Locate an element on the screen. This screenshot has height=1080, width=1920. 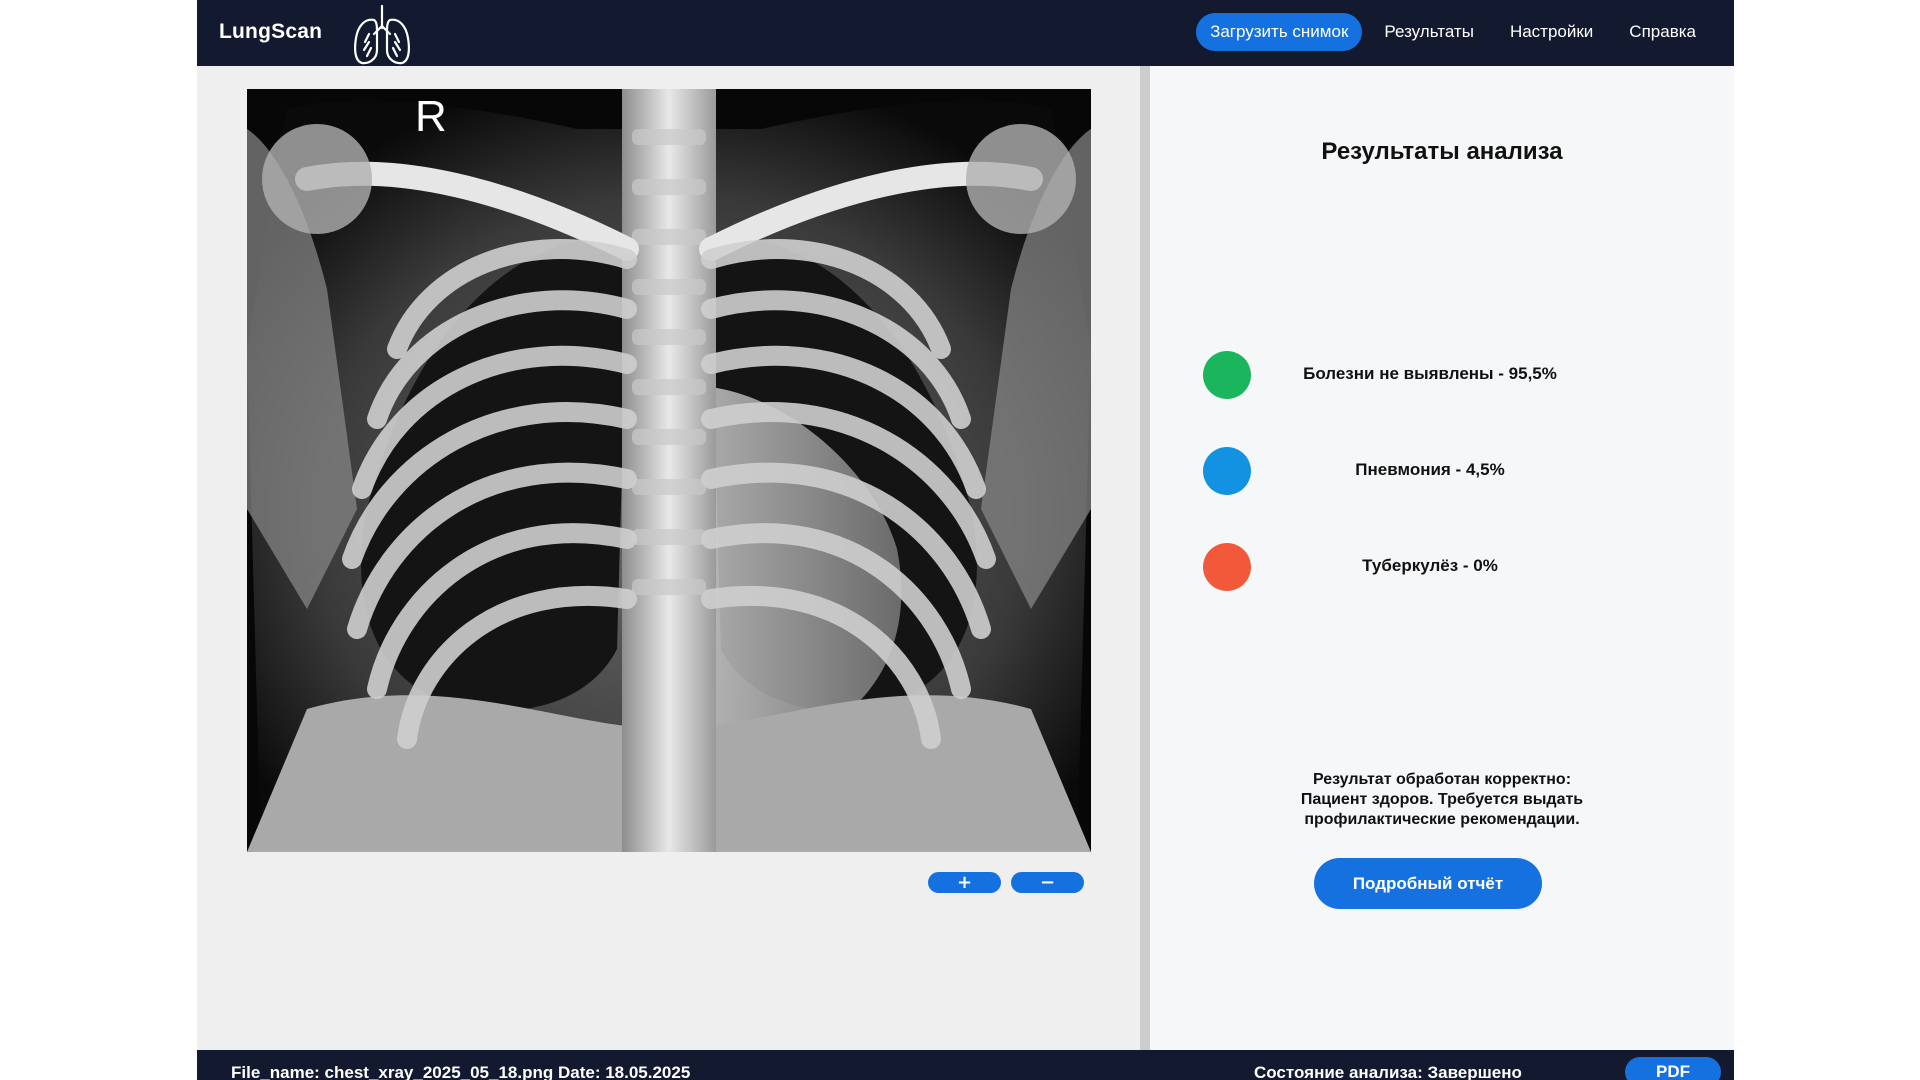
result-label: Туберкулёз - 0% is located at coordinates (1430, 565).